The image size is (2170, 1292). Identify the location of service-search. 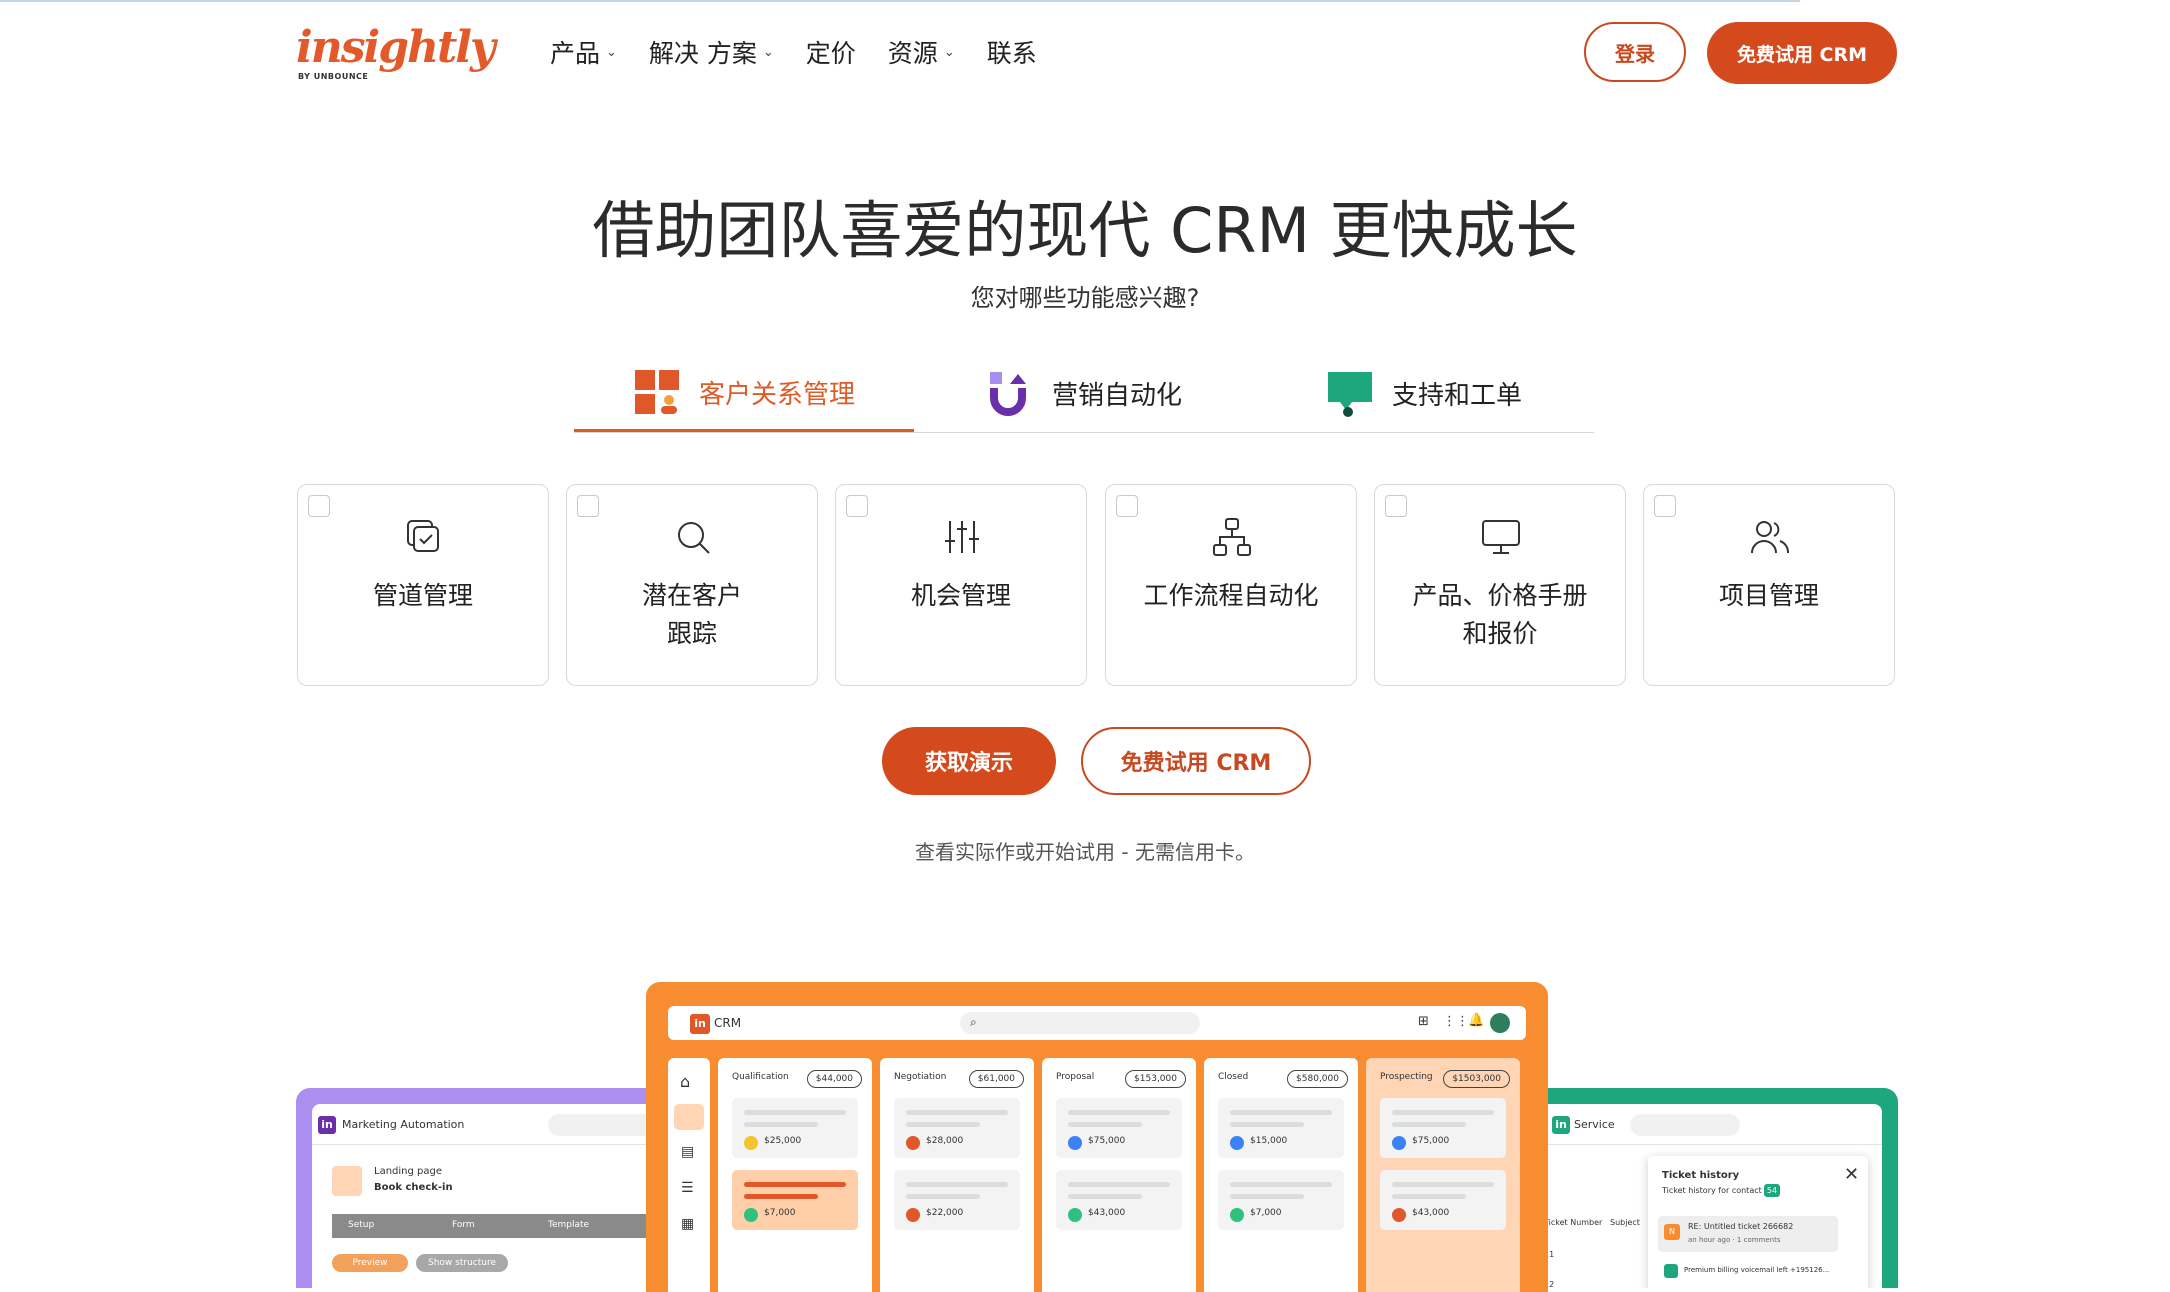
(1685, 1125).